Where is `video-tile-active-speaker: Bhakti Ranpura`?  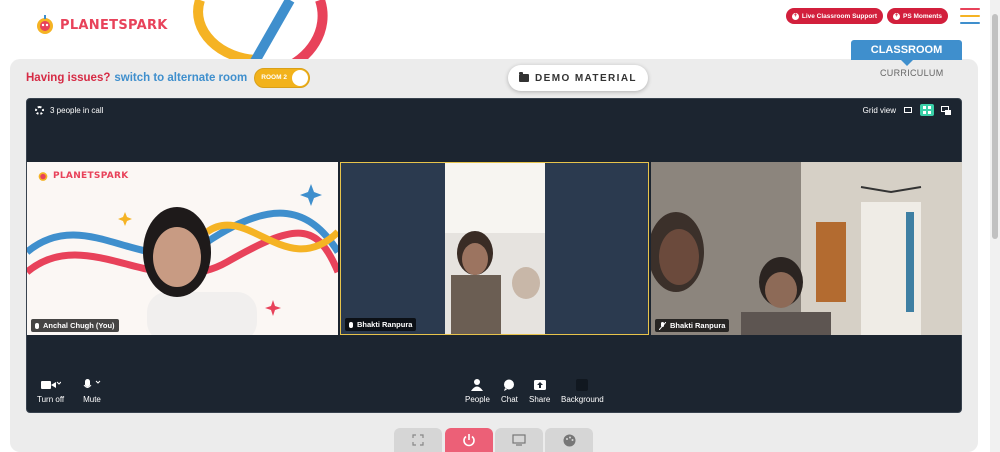 video-tile-active-speaker: Bhakti Ranpura is located at coordinates (494, 248).